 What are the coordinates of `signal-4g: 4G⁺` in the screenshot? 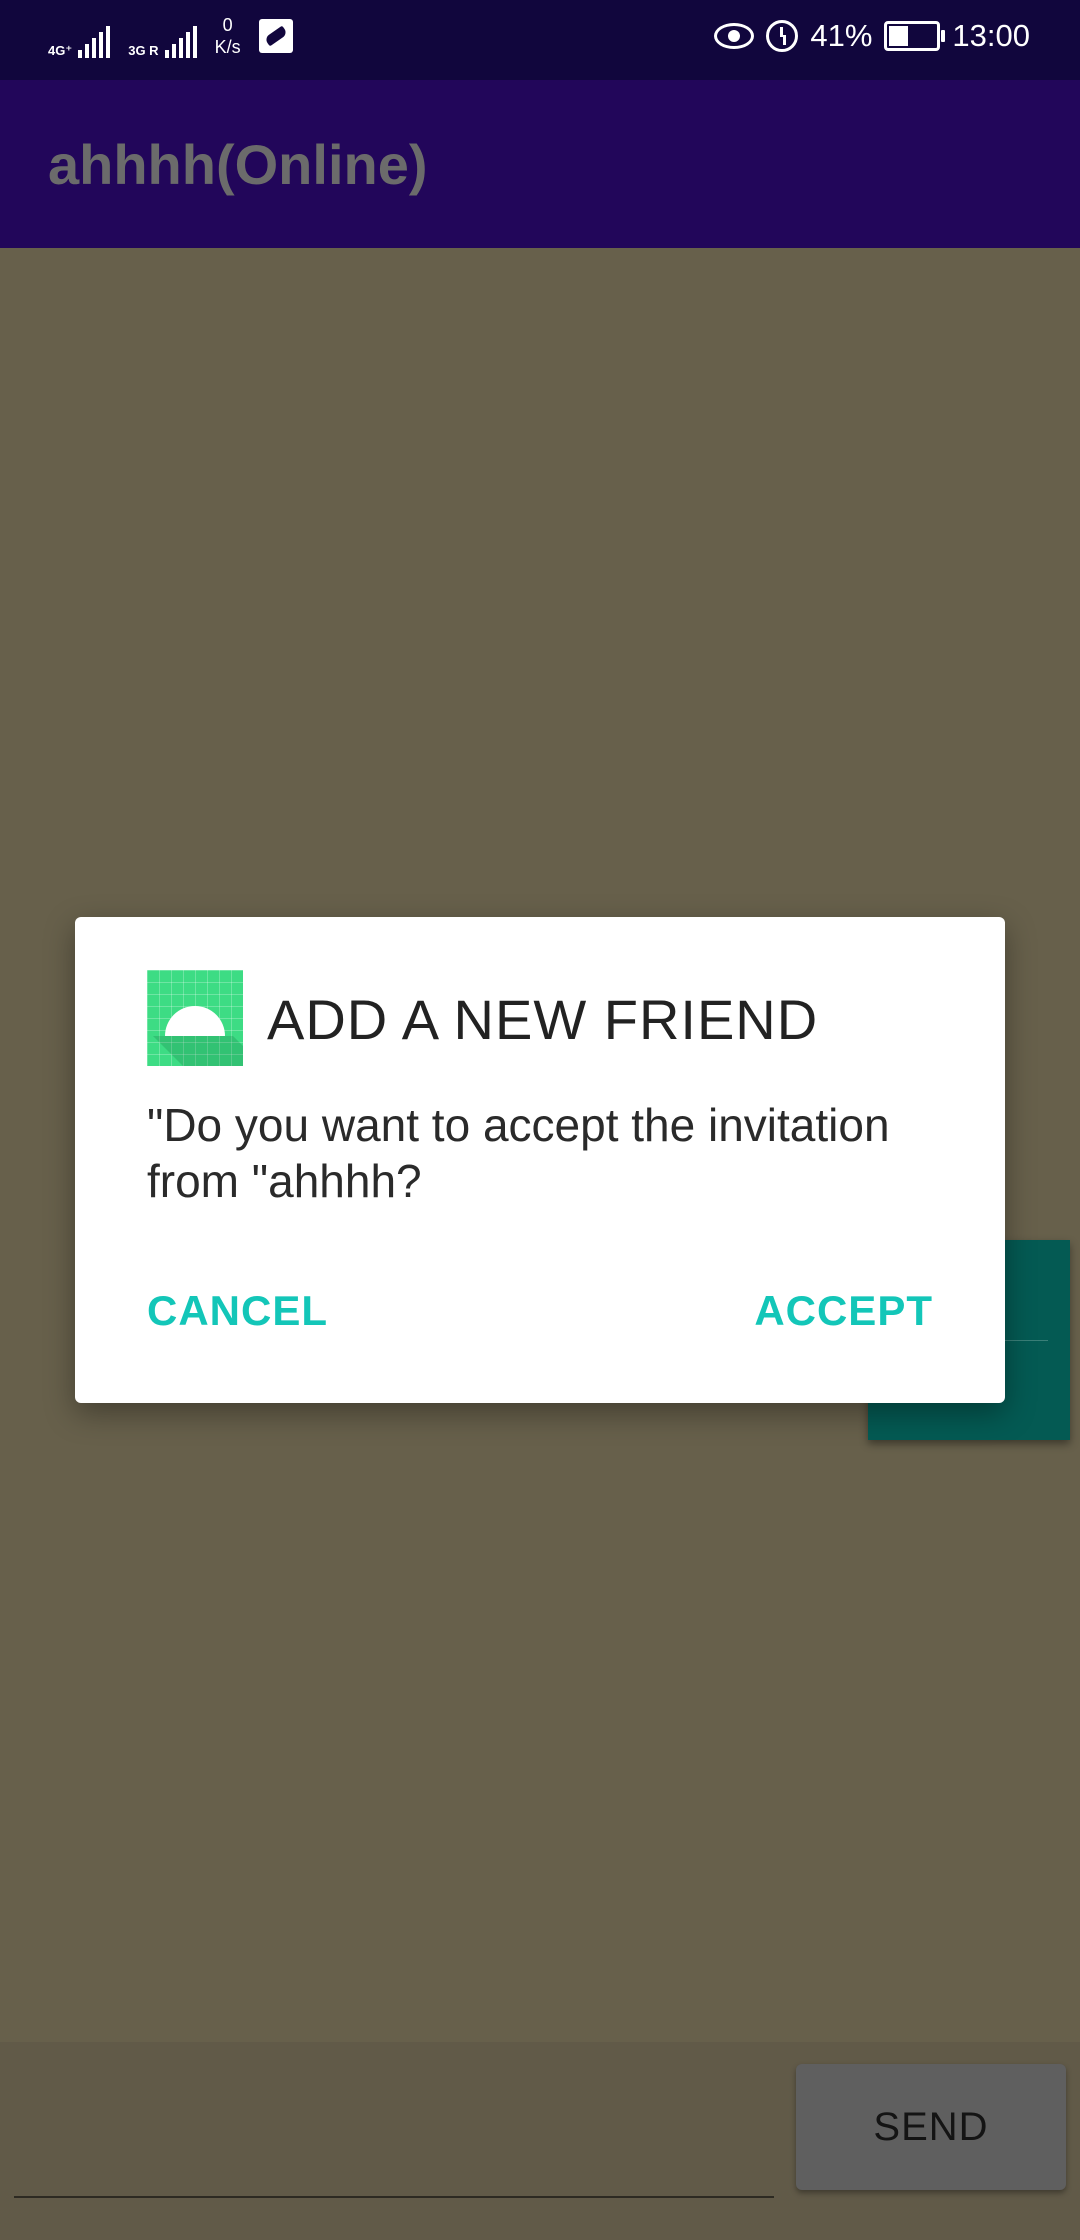 It's located at (79, 36).